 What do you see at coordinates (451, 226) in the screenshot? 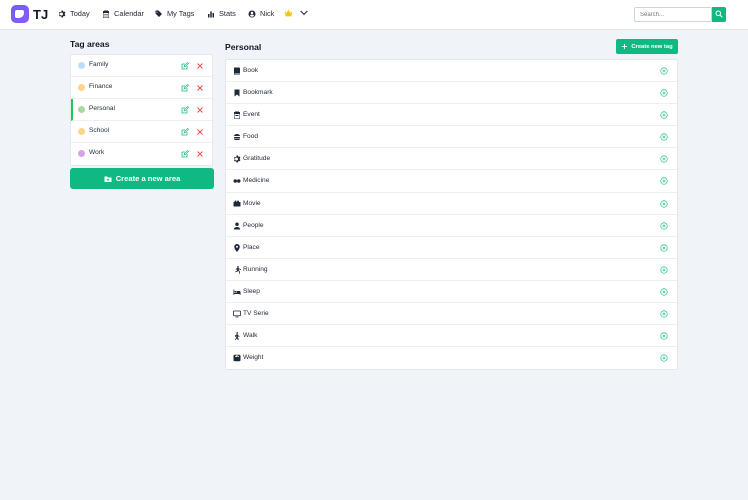
I see `tag-item-people: People` at bounding box center [451, 226].